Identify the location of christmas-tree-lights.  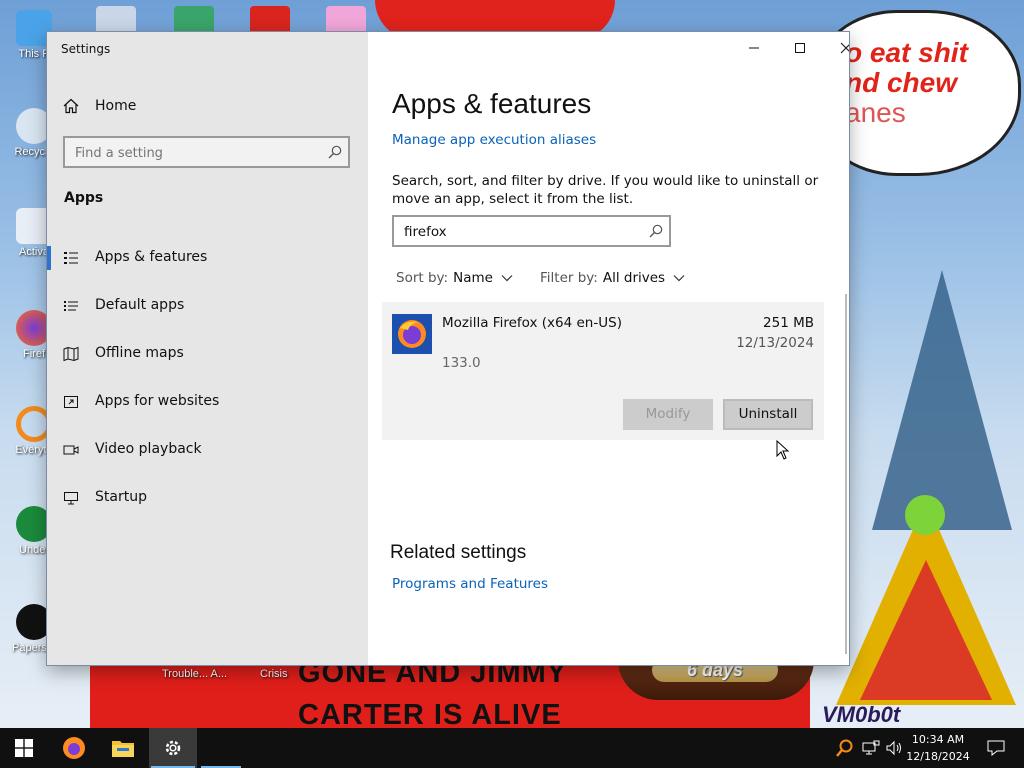
(926, 630).